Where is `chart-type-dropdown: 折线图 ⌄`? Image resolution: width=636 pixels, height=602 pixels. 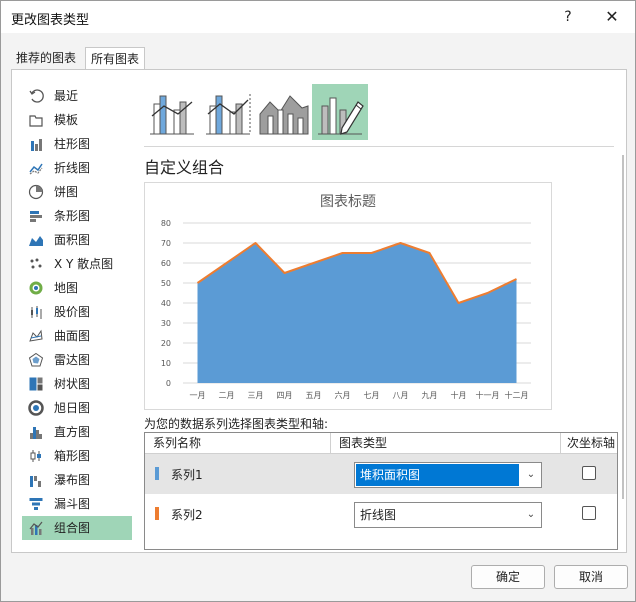
chart-type-dropdown: 折线图 ⌄ is located at coordinates (448, 515).